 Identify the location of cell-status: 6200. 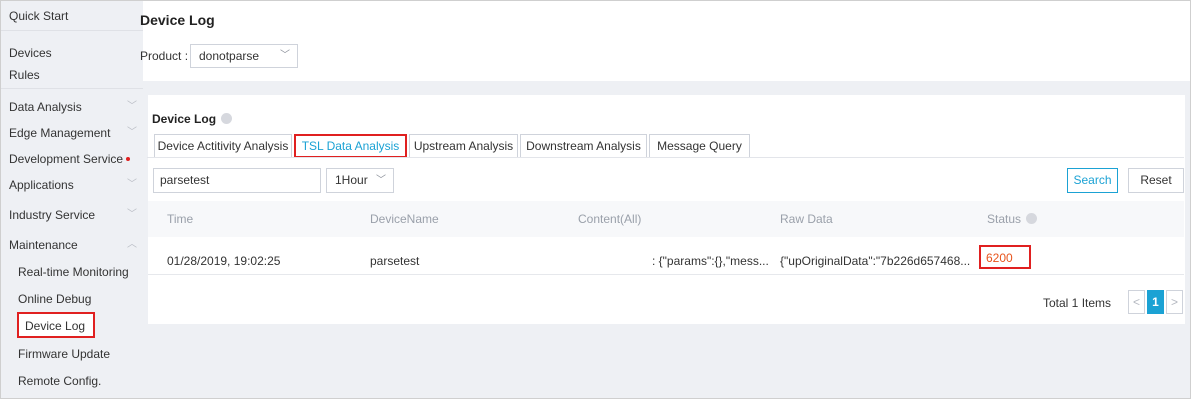
(999, 258).